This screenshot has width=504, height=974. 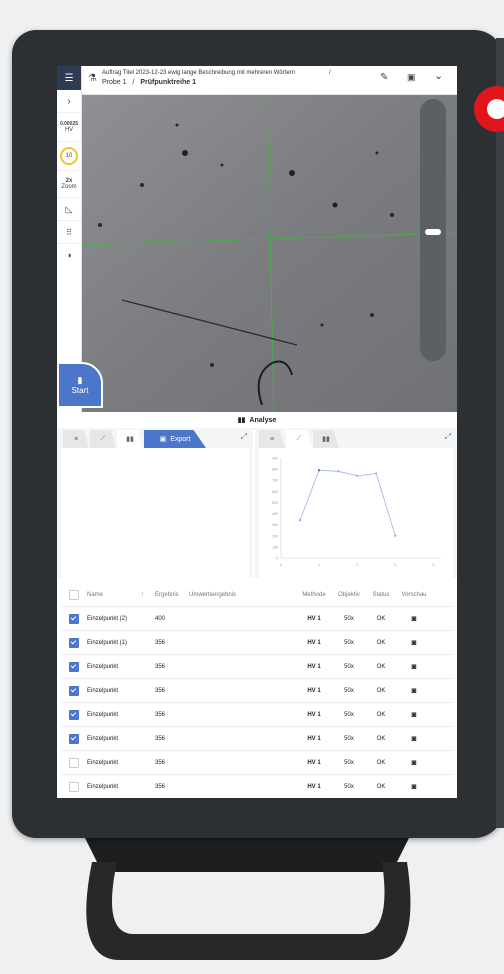 What do you see at coordinates (257, 420) in the screenshot?
I see `analyse-bar: ▮▮ Analyse` at bounding box center [257, 420].